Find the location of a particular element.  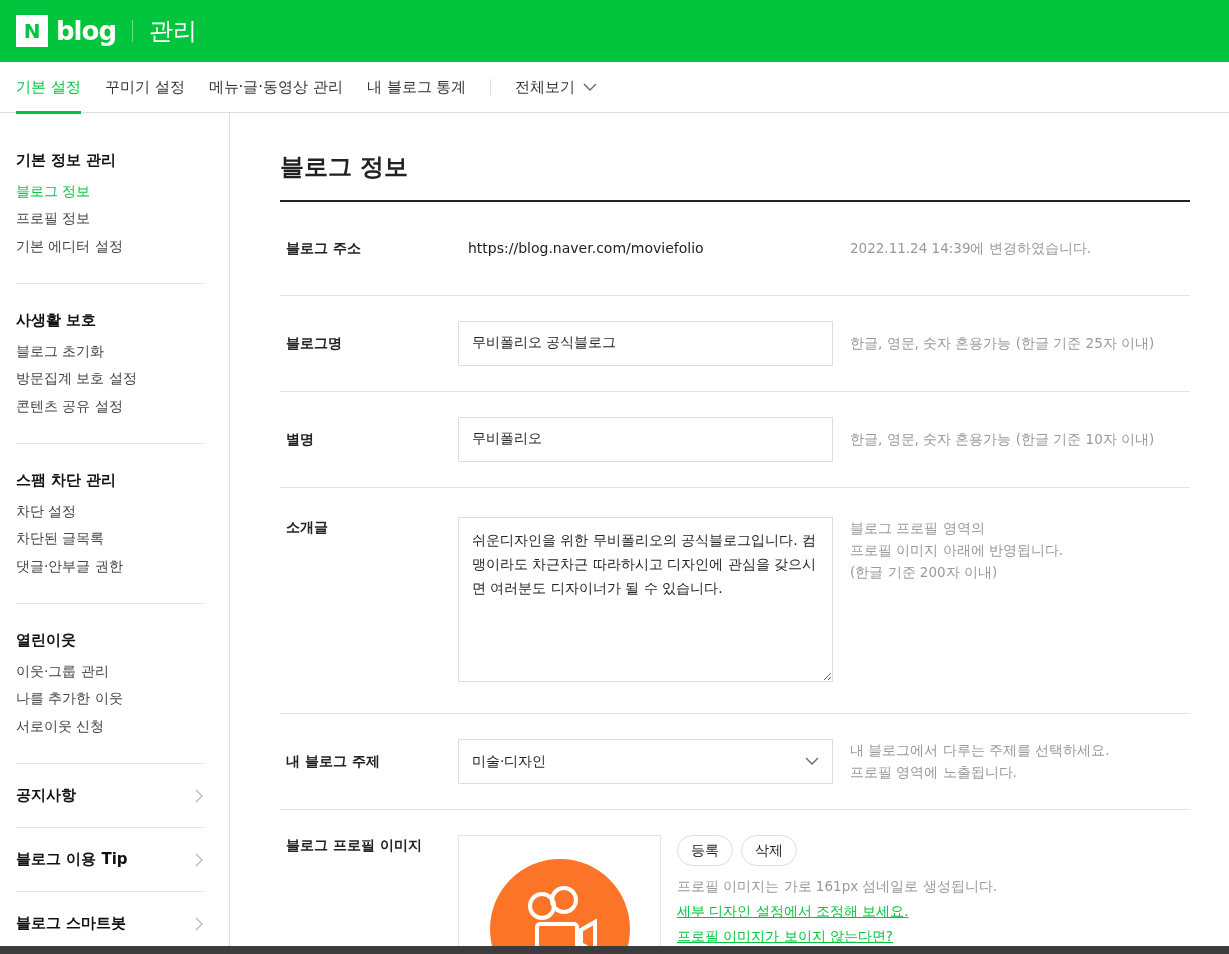

sidebar-link: 프로필 정보 is located at coordinates (109, 219).